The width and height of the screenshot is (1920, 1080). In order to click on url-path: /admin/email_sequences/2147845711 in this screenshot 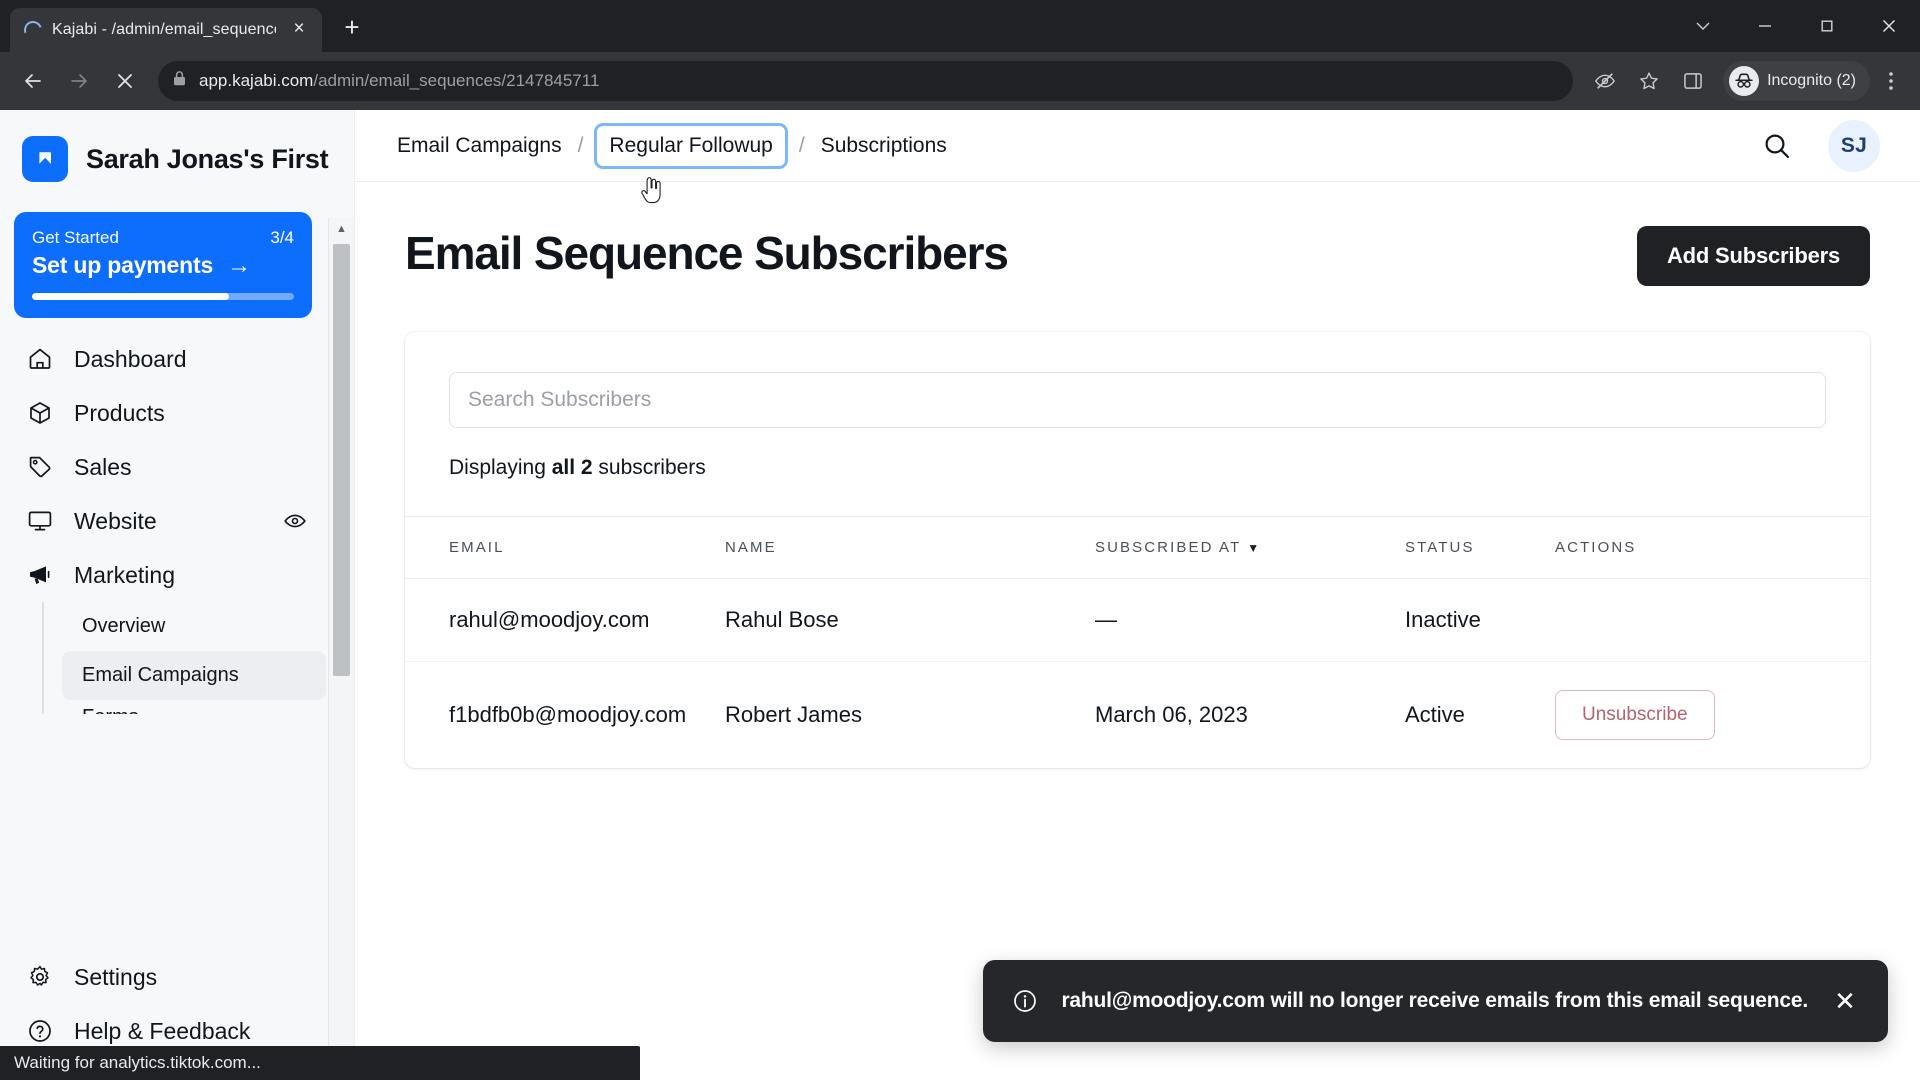, I will do `click(456, 80)`.